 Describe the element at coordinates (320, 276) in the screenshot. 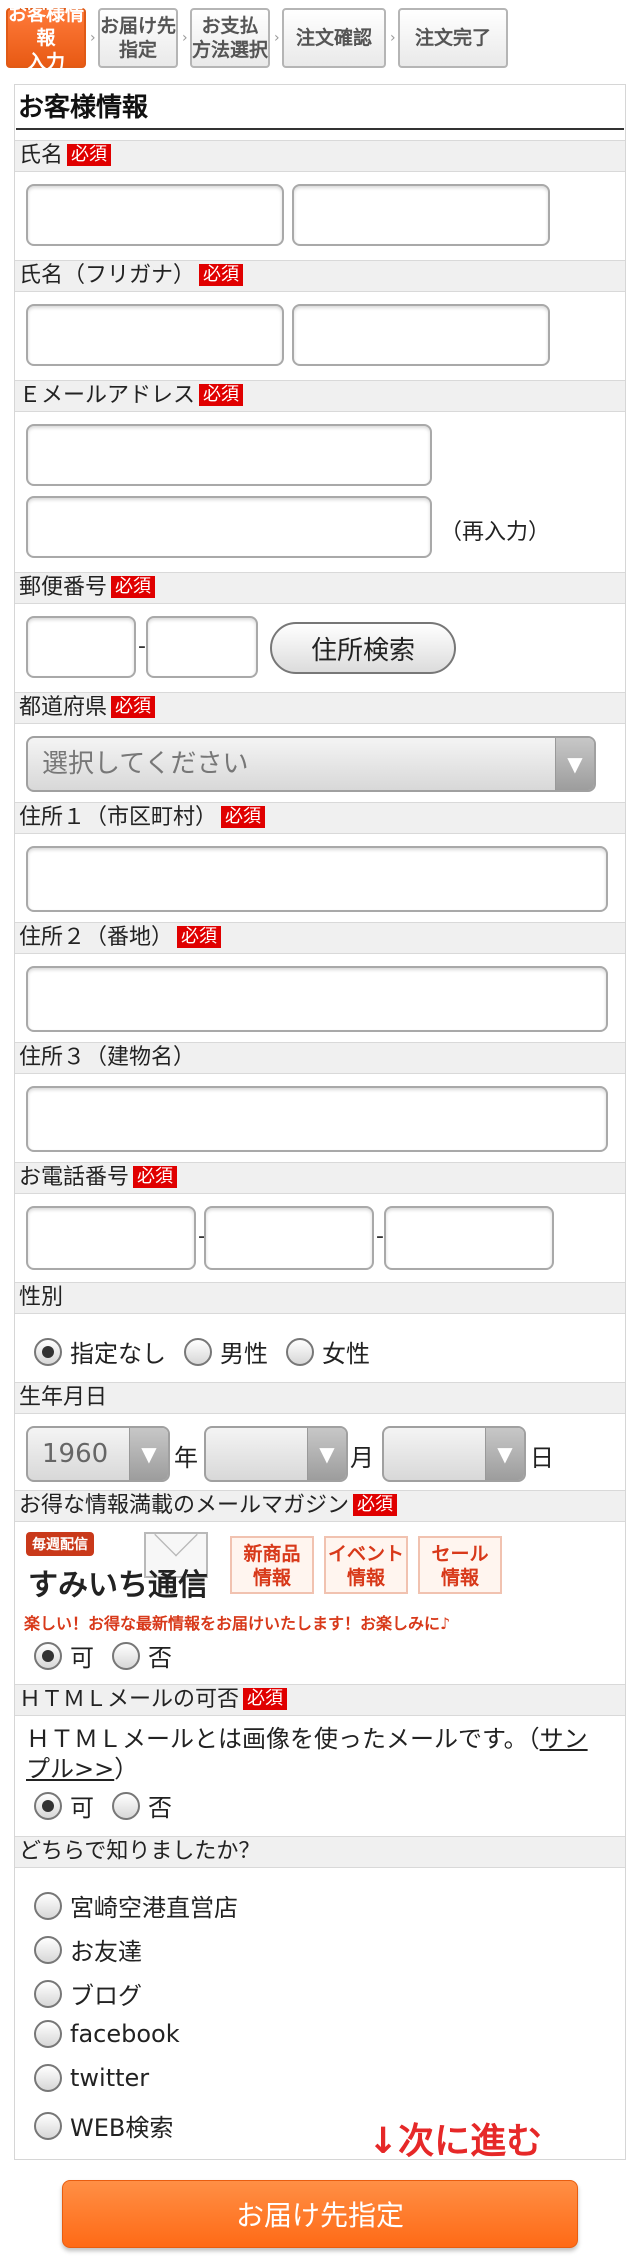

I see `label-name-kana: 氏名（フリガナ） 必須` at that location.